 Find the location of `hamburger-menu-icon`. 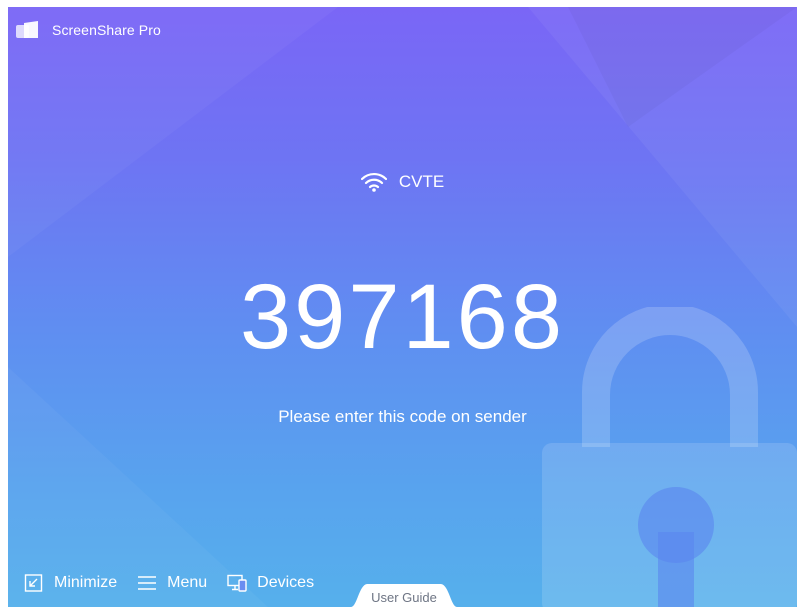

hamburger-menu-icon is located at coordinates (147, 583).